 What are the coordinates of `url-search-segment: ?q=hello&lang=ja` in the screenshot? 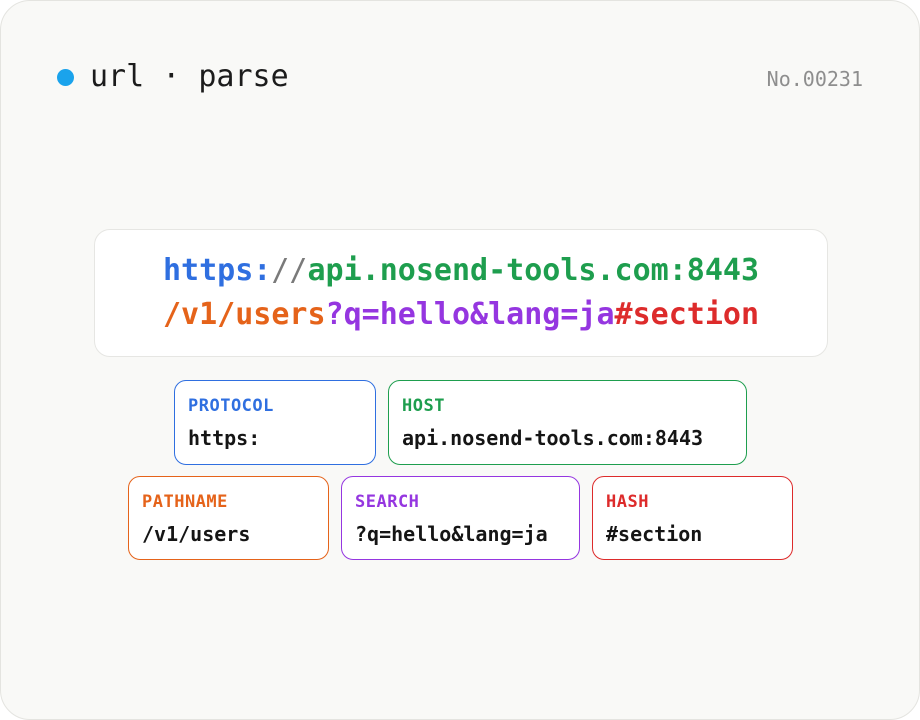 It's located at (470, 314).